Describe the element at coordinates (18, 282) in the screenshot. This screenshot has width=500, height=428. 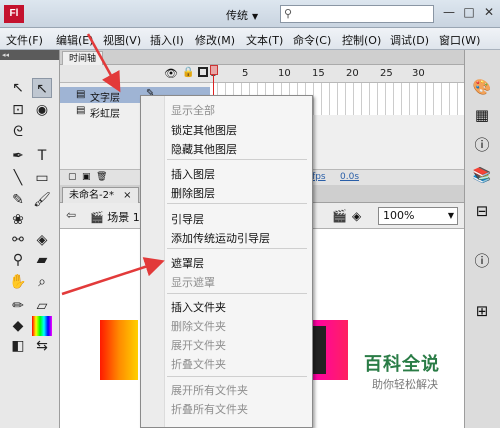
I see `hand-tool-icon: ✋` at that location.